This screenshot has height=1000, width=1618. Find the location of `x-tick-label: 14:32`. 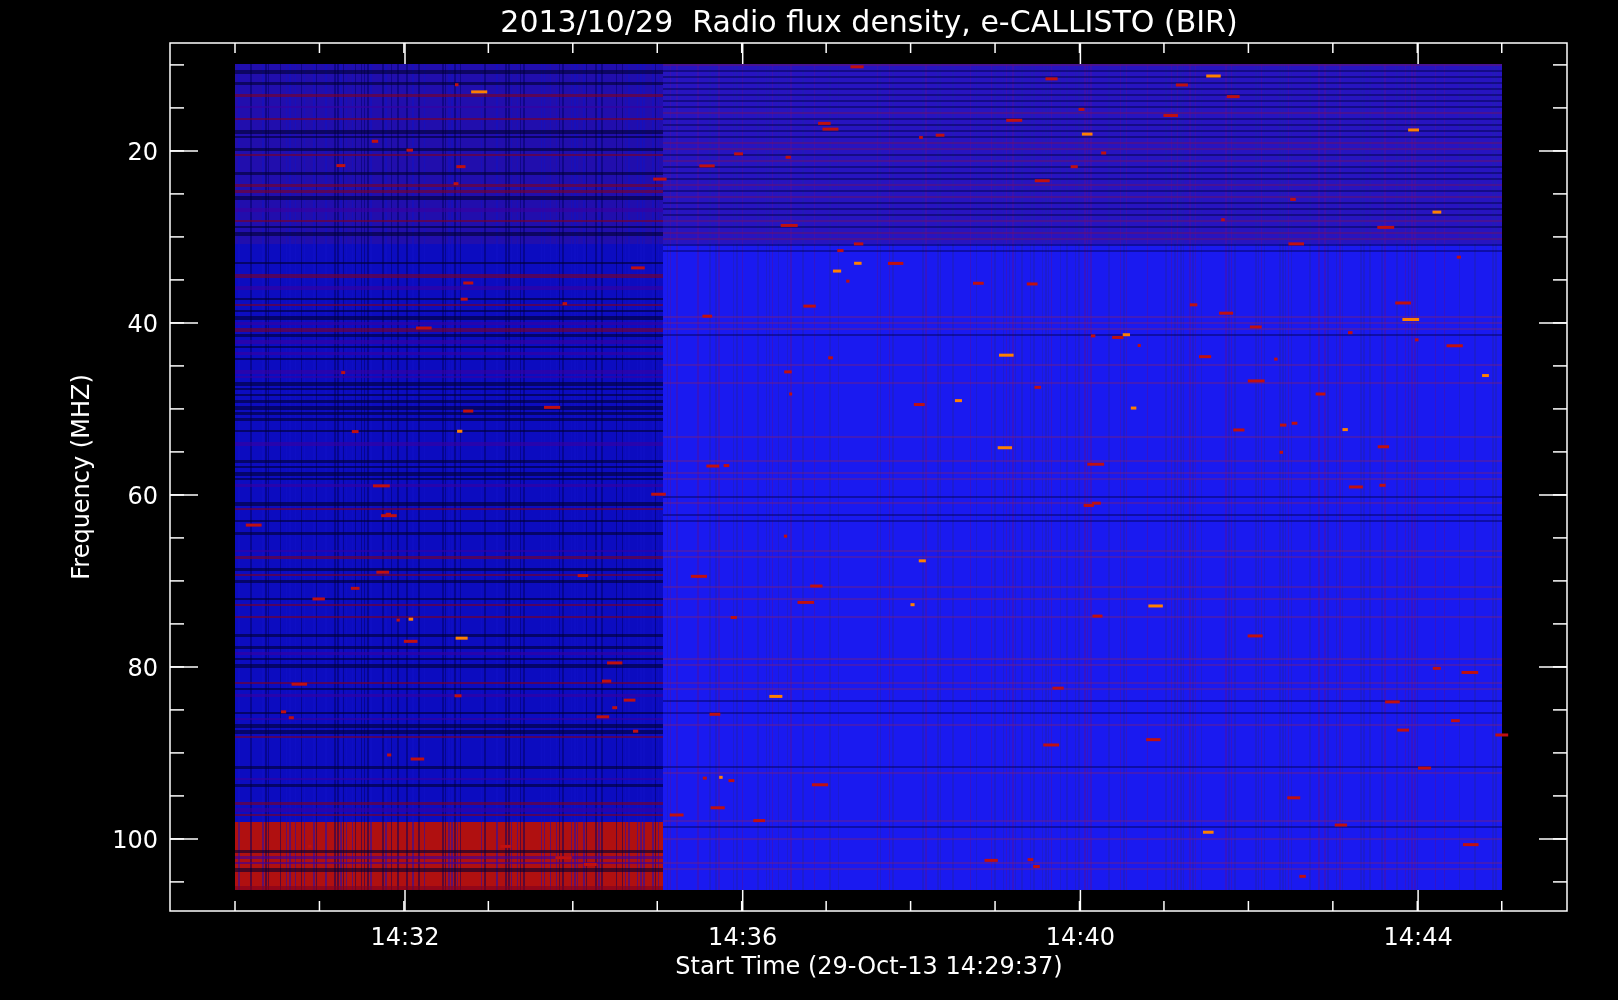

x-tick-label: 14:32 is located at coordinates (405, 937).